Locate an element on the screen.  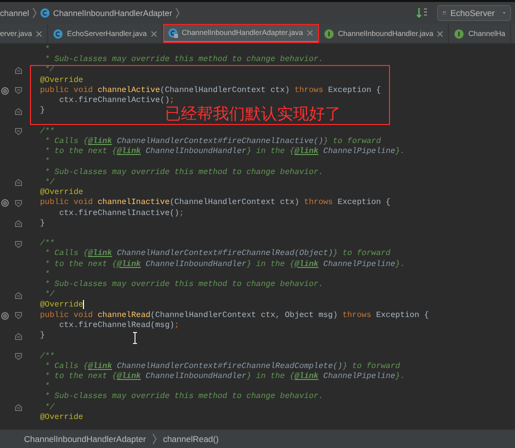
status-breadcrumb: channelRead() is located at coordinates (190, 439).